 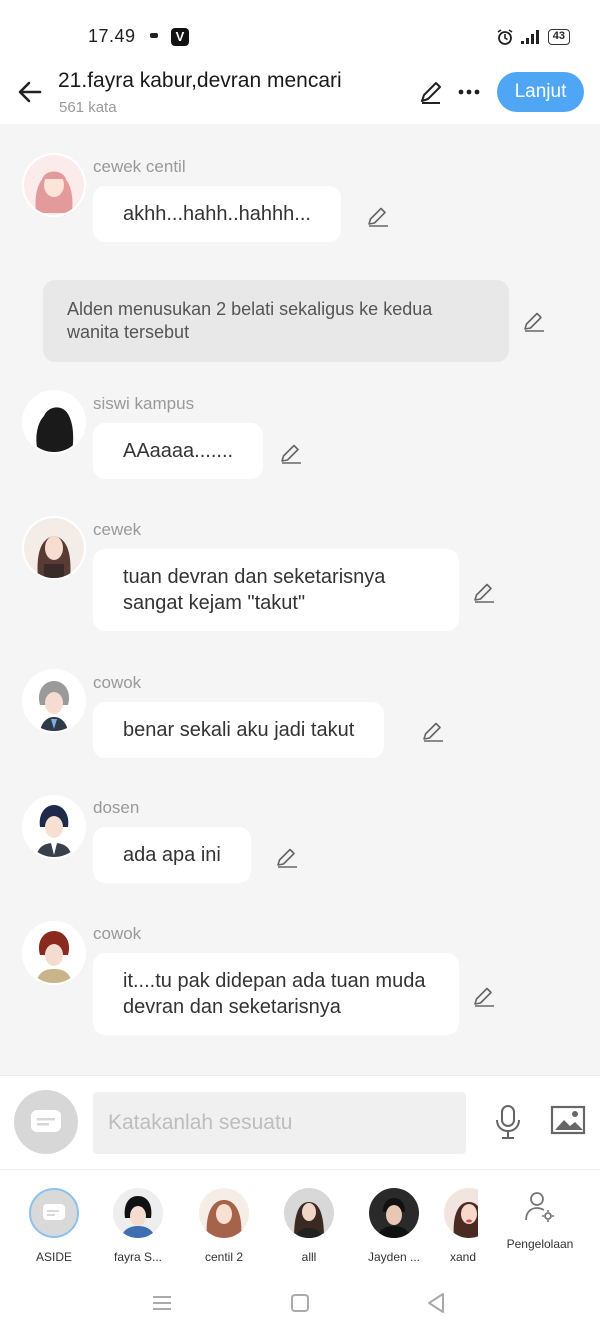 What do you see at coordinates (508, 1122) in the screenshot?
I see `microphone-icon` at bounding box center [508, 1122].